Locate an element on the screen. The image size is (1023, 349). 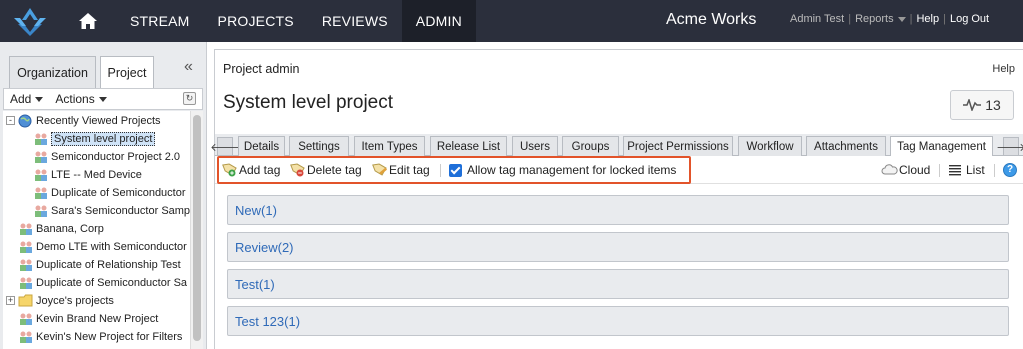
tree-item: Demo LTE with Semiconductor is located at coordinates (102, 247).